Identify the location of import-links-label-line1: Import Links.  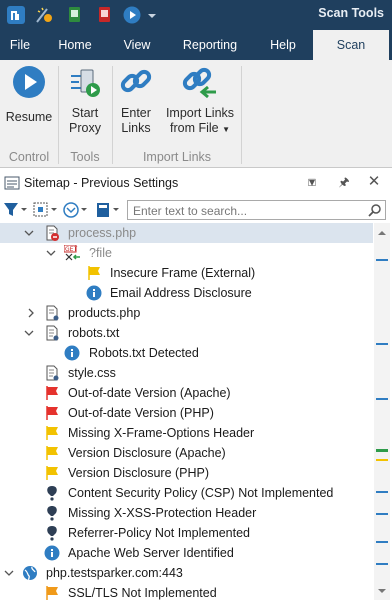
(200, 113).